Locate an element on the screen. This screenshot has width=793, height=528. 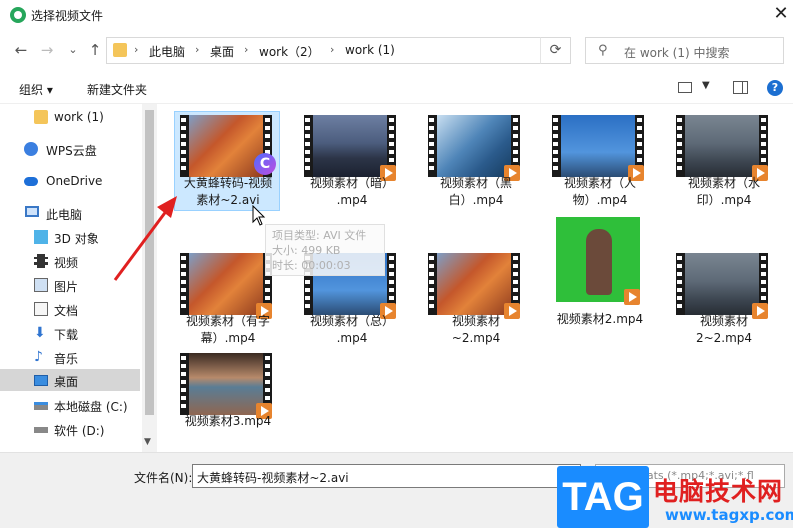
file-name-label: 视频素材2.mp4 is located at coordinates (600, 319).